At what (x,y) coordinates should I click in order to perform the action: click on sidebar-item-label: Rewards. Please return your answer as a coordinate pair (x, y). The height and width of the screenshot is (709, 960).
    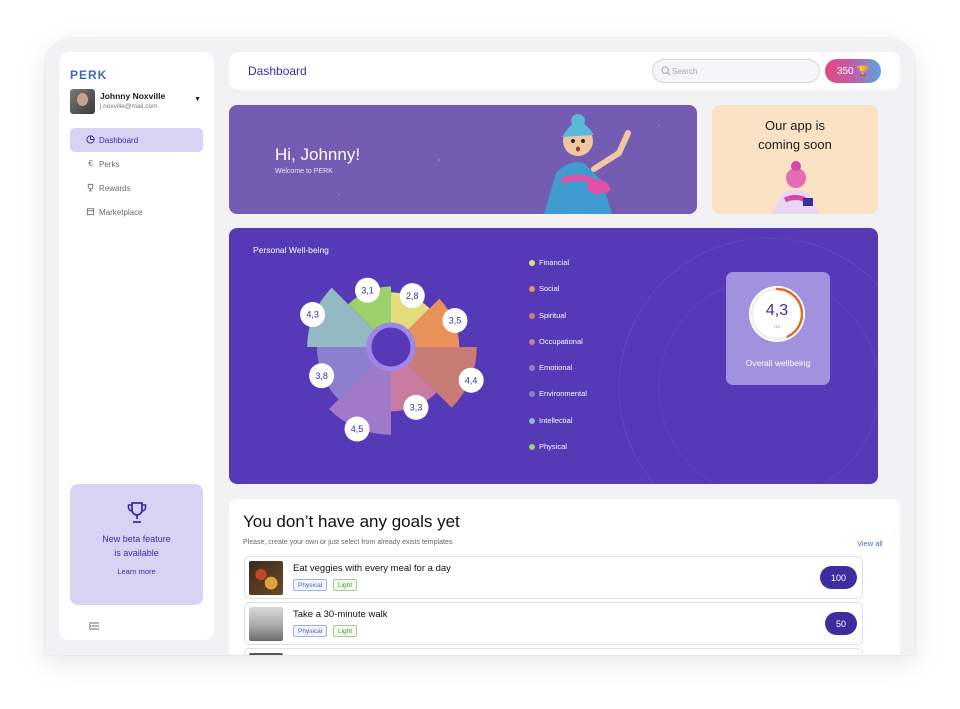
    Looking at the image, I should click on (115, 188).